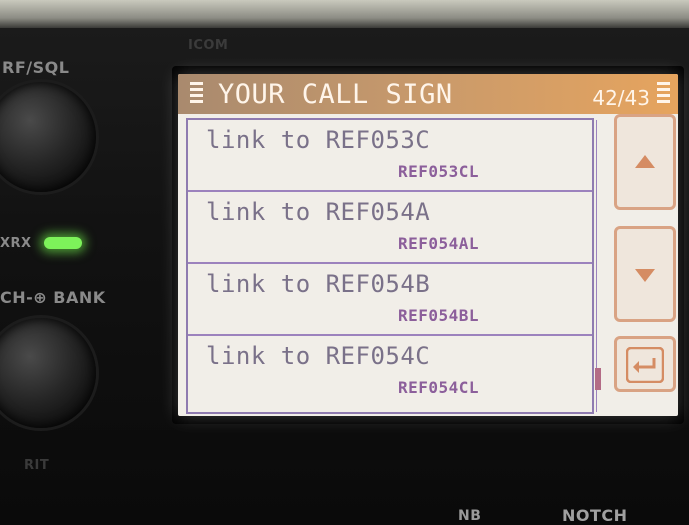 This screenshot has width=689, height=525. I want to click on list-item: link to REF053C REF053CL, so click(390, 156).